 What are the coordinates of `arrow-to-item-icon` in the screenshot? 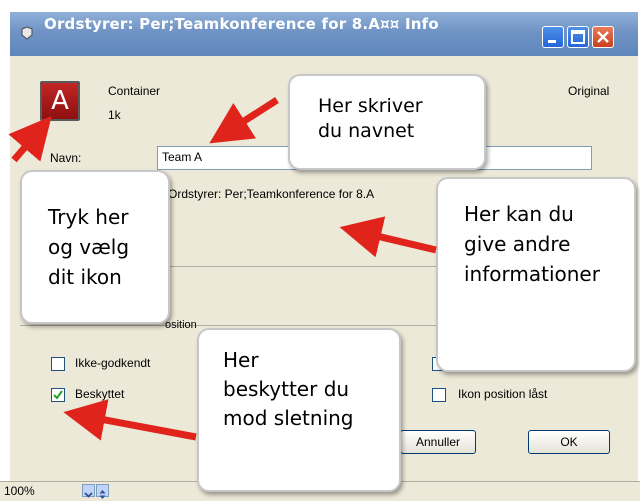 It's located at (30, 139).